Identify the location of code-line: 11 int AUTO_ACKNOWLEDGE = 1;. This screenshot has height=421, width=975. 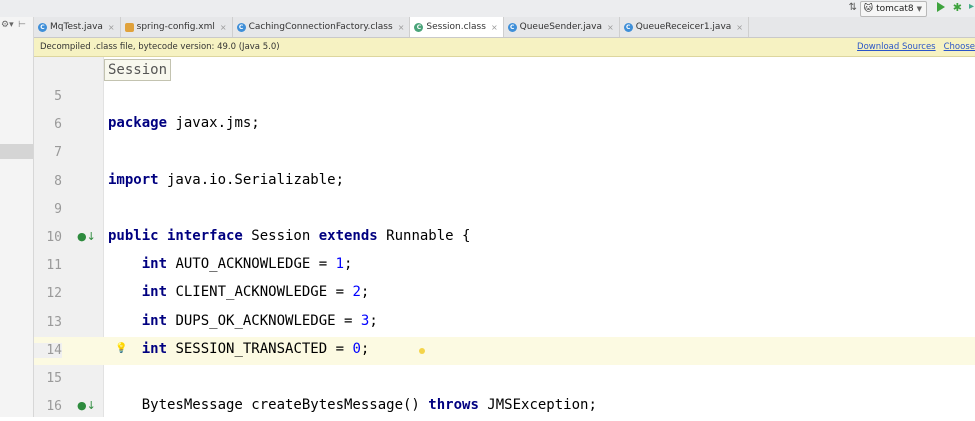
(504, 266).